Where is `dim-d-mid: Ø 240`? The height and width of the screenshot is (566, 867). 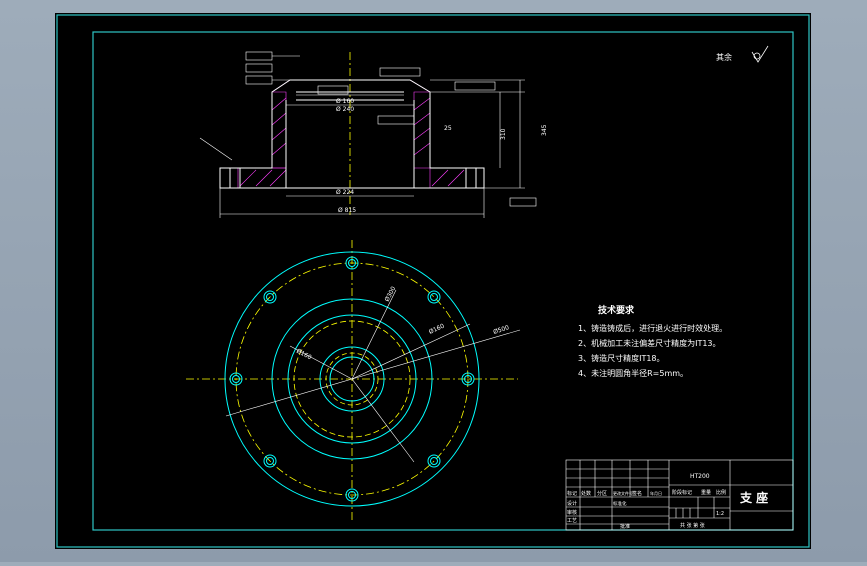 dim-d-mid: Ø 240 is located at coordinates (345, 109).